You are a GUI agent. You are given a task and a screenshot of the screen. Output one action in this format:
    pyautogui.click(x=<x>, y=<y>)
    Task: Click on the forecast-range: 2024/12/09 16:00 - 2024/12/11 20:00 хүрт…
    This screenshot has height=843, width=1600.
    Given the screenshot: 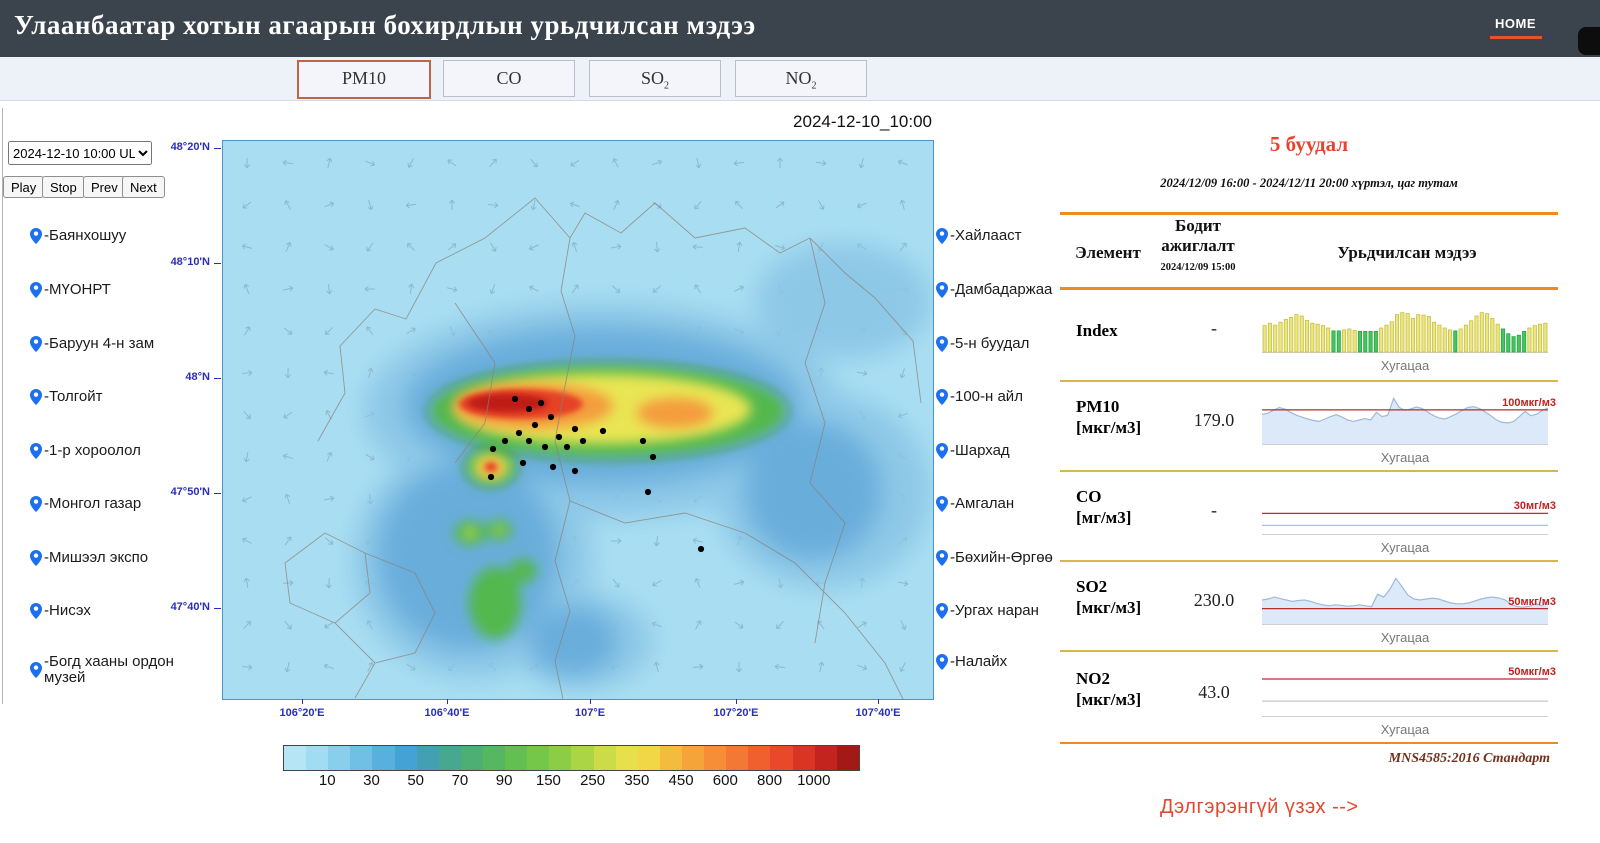 What is the action you would take?
    pyautogui.click(x=1309, y=183)
    